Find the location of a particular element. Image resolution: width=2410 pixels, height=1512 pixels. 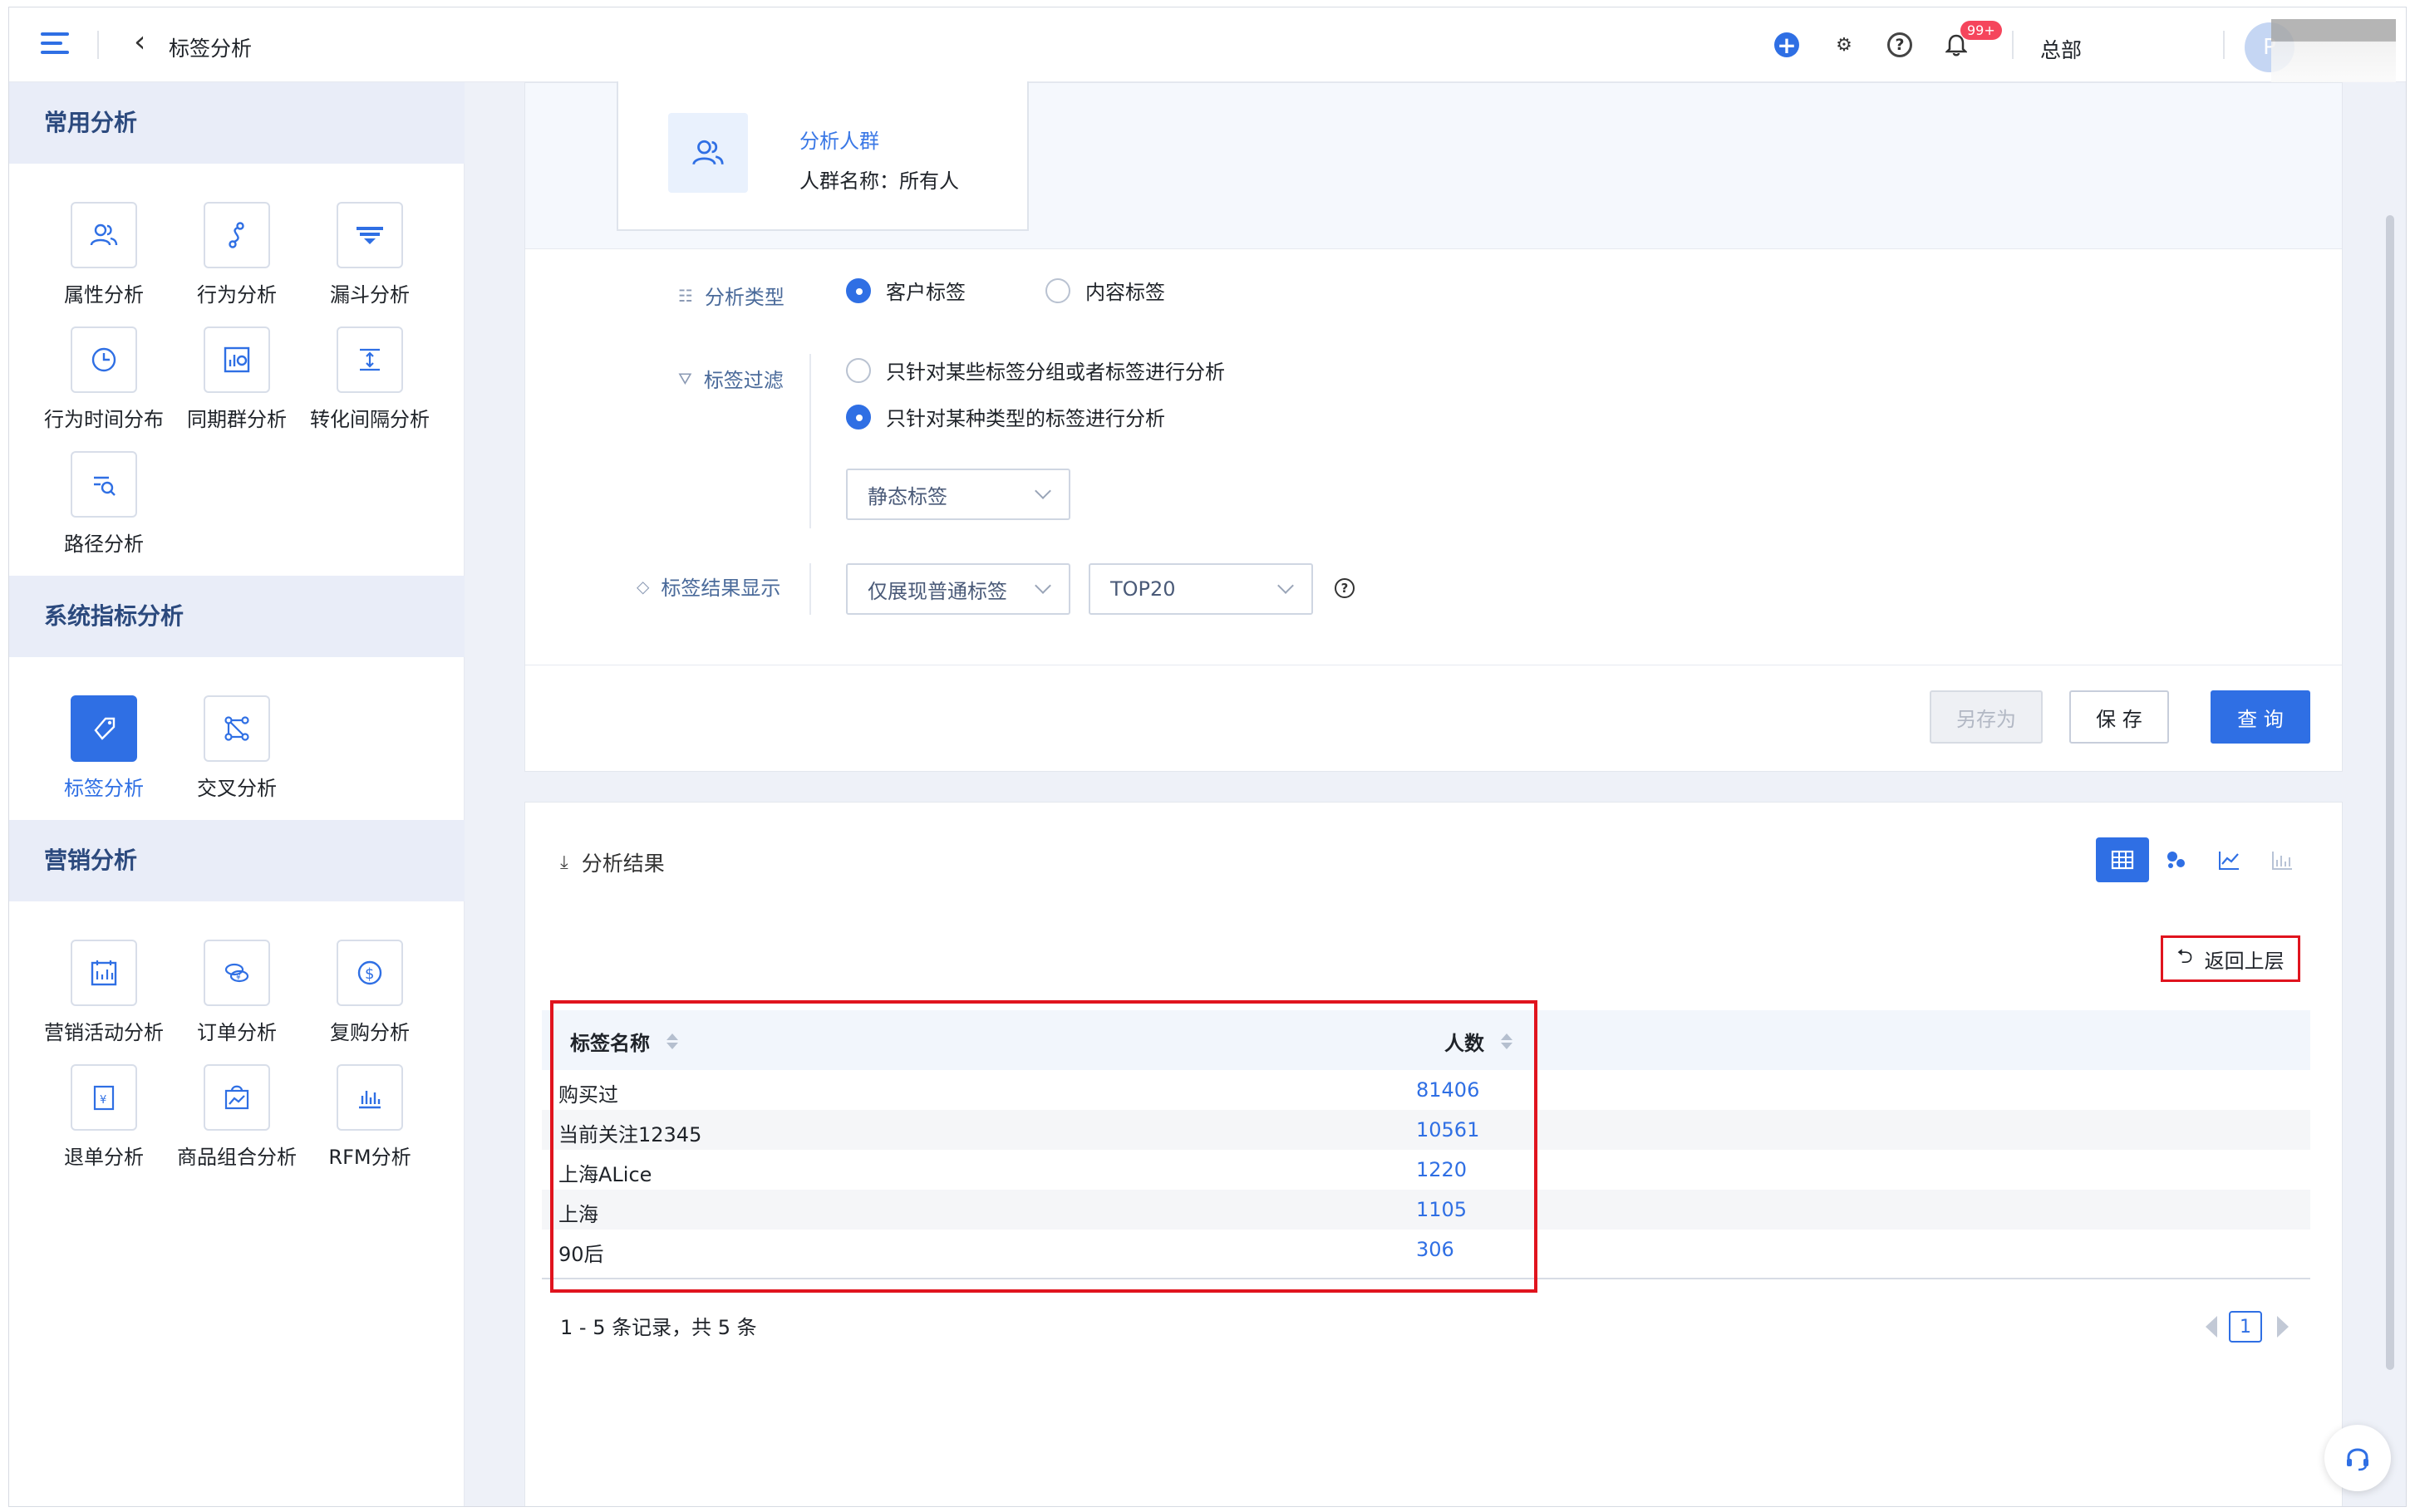

crowd-card: 分析人群 人群名称：所有人 is located at coordinates (823, 156).